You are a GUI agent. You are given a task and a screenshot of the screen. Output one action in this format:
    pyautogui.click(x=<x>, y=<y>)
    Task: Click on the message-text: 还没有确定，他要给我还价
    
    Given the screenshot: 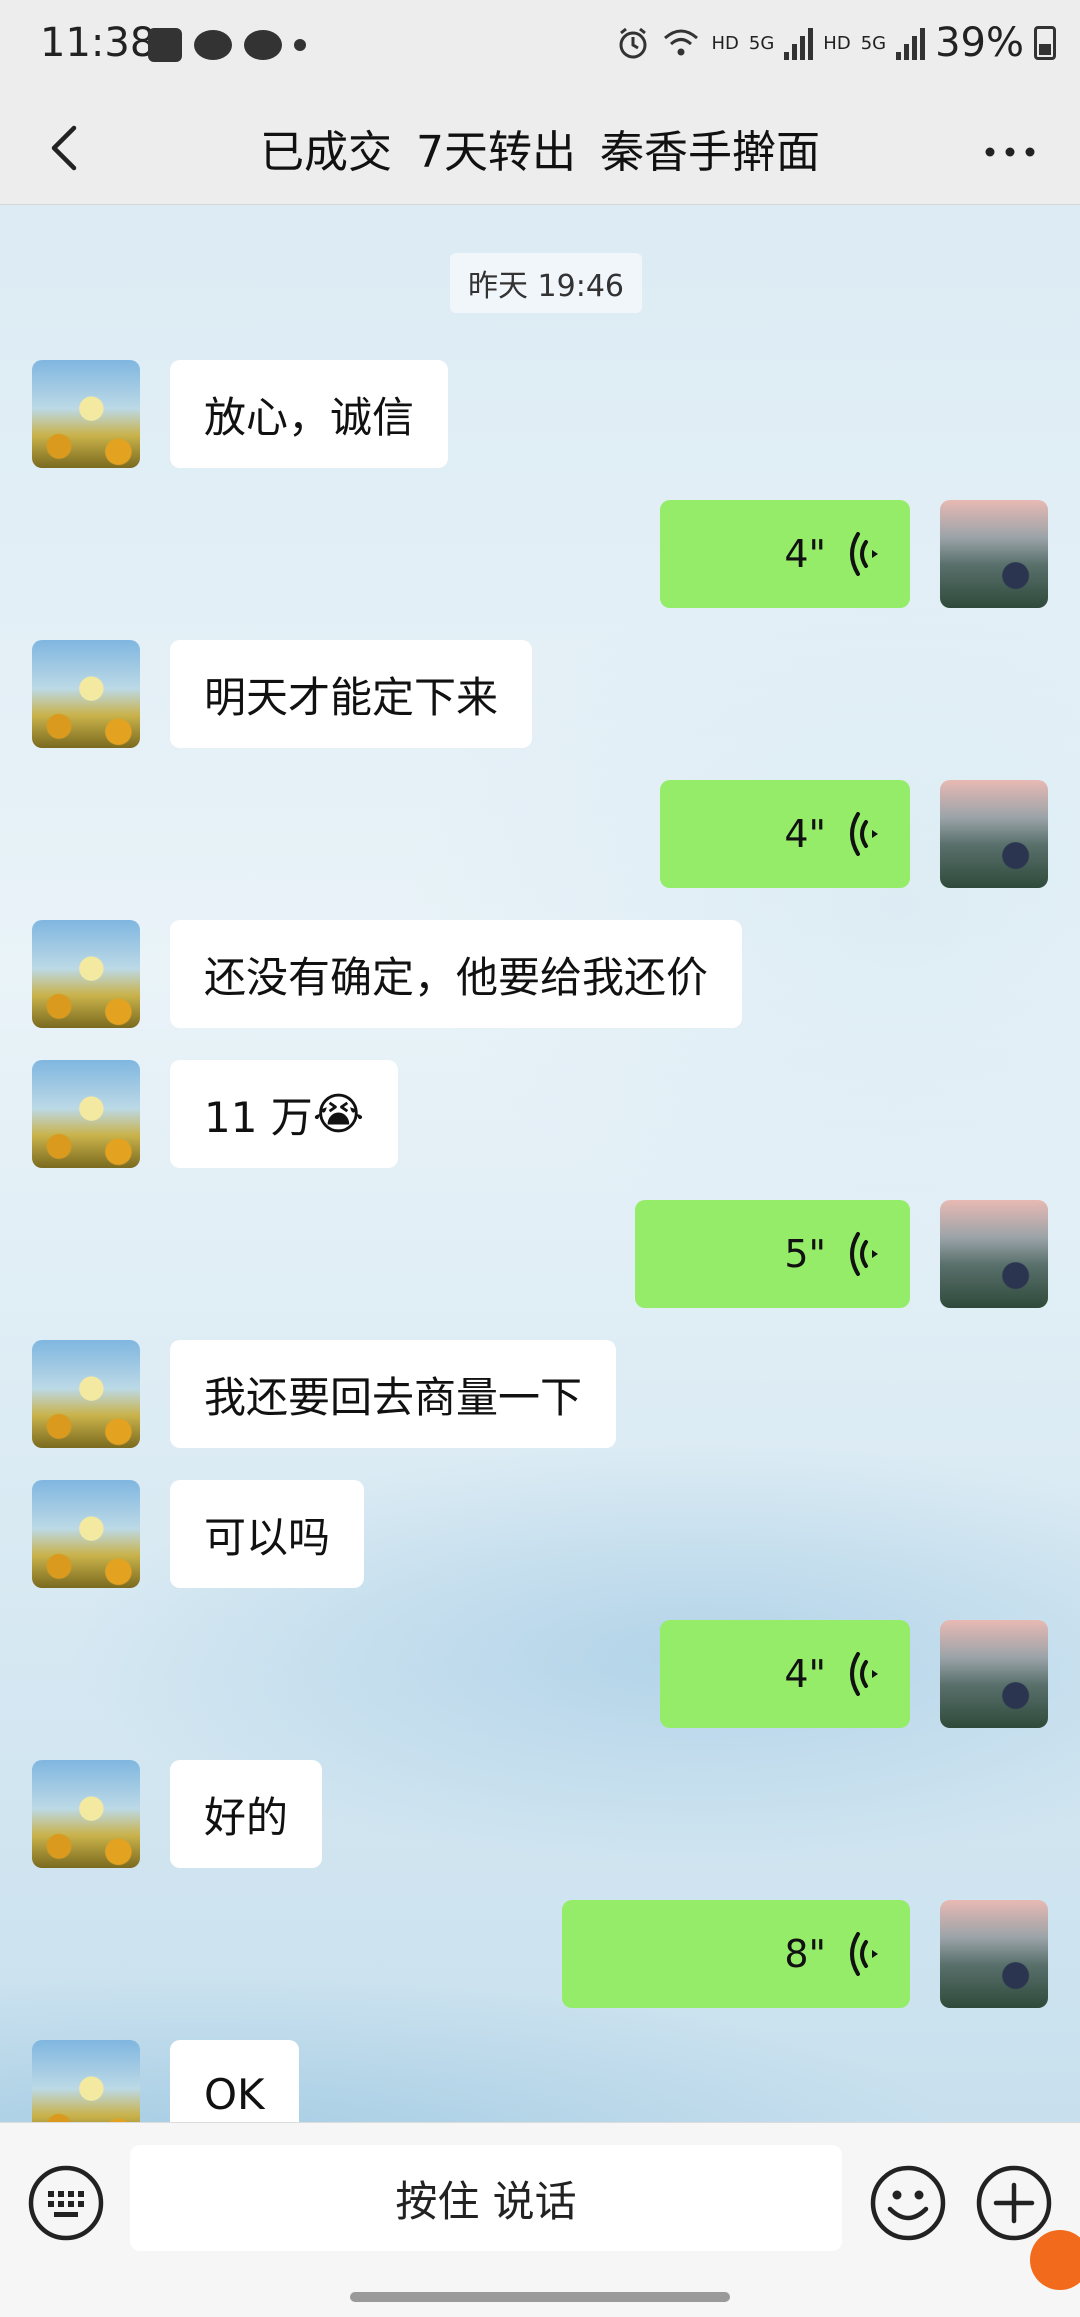 What is the action you would take?
    pyautogui.click(x=456, y=977)
    